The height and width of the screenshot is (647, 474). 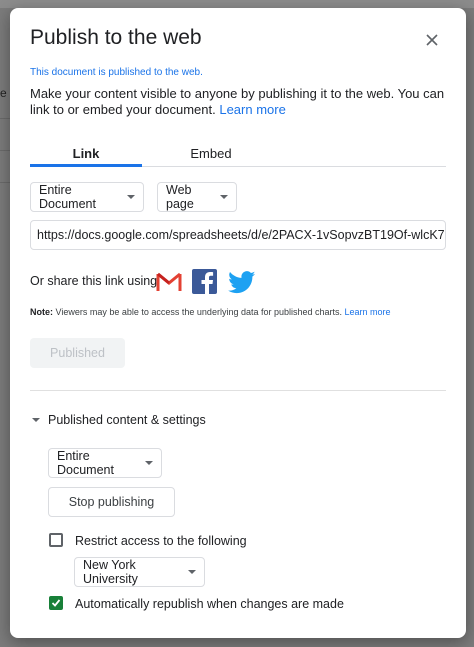 What do you see at coordinates (242, 282) in the screenshot?
I see `twitter-icon` at bounding box center [242, 282].